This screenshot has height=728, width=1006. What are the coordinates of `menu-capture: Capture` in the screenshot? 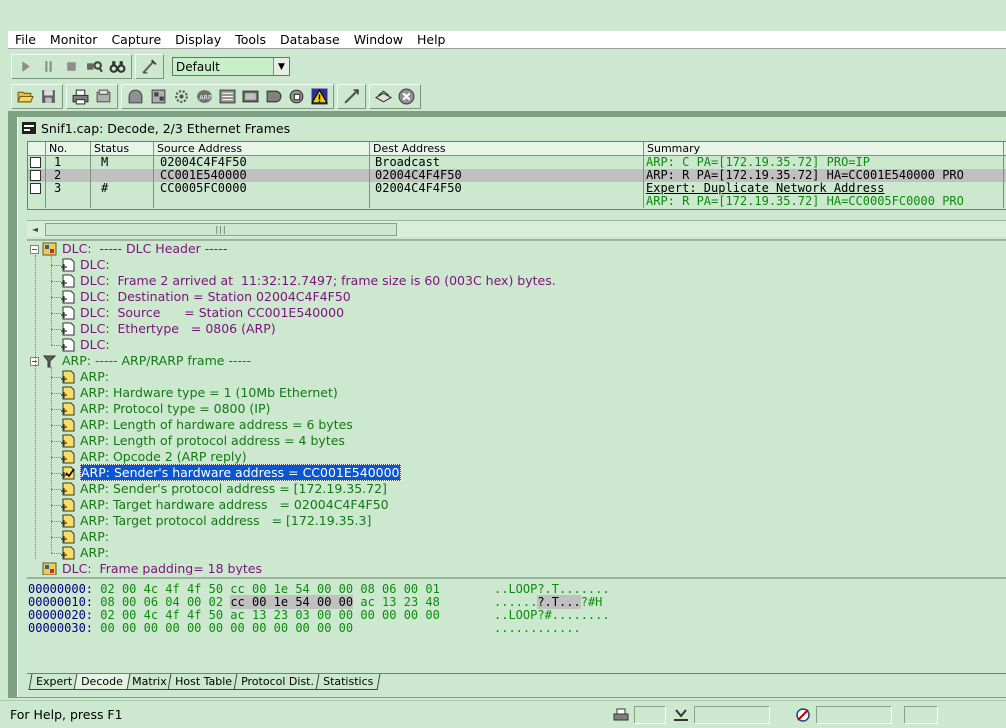 It's located at (136, 40).